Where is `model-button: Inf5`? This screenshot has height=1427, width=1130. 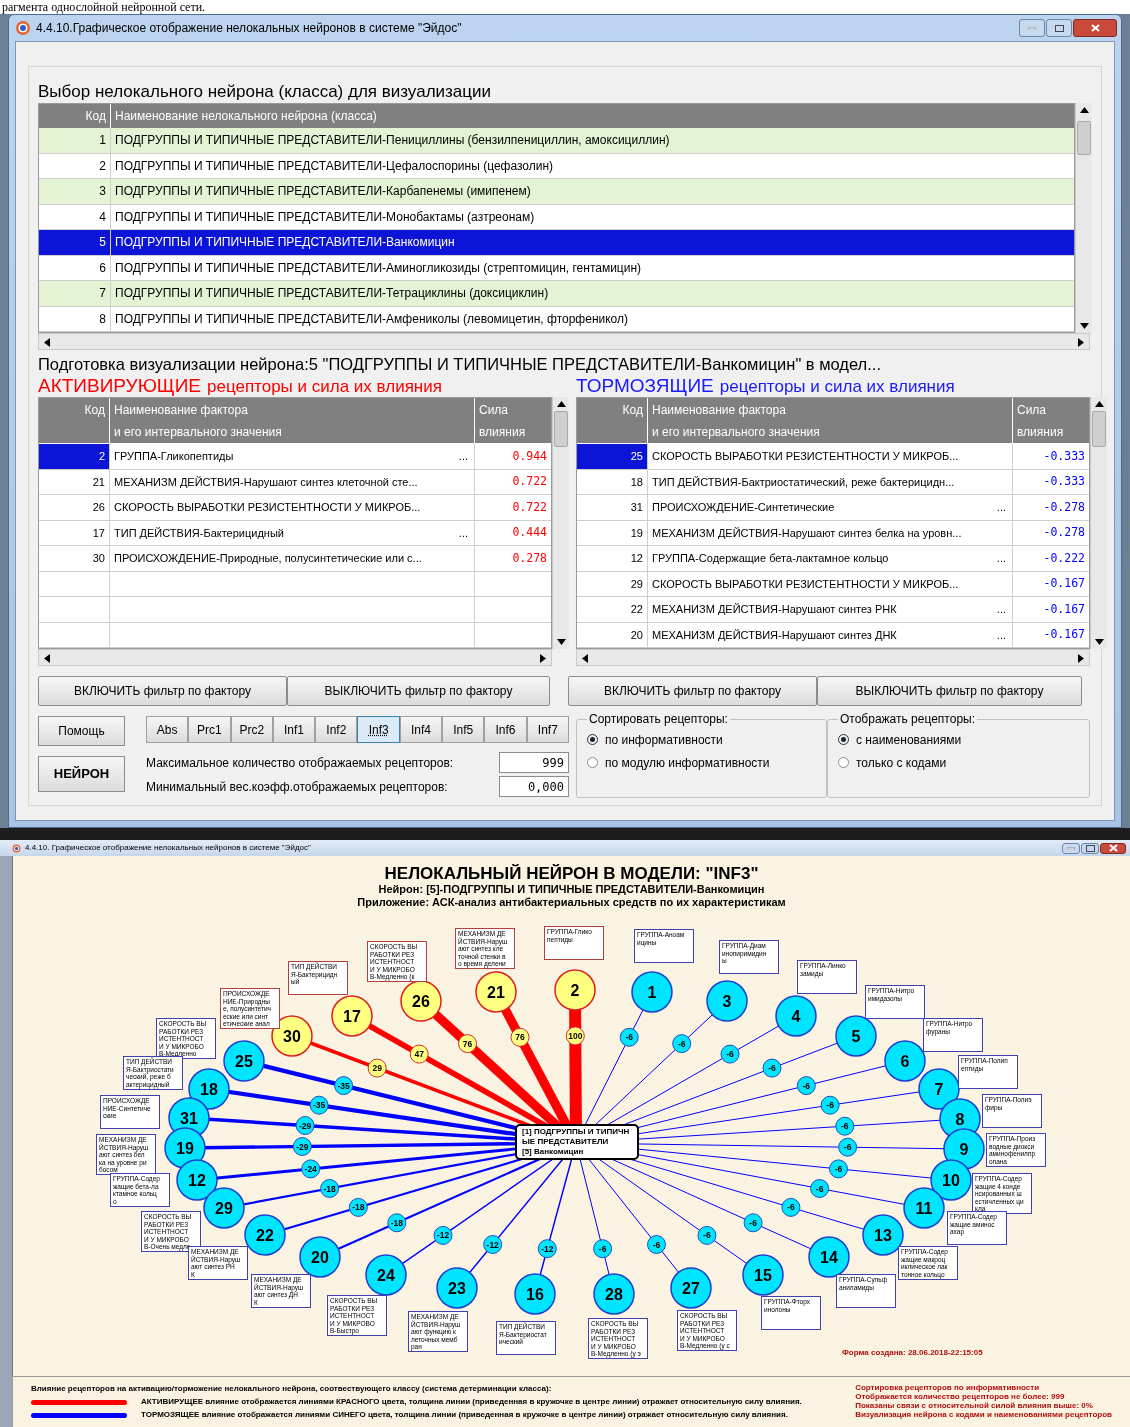 model-button: Inf5 is located at coordinates (463, 729).